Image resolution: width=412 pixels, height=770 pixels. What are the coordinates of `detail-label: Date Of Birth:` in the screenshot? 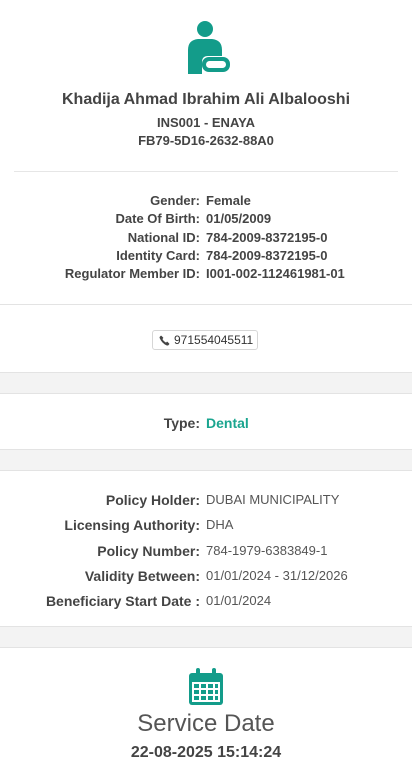 It's located at (158, 218).